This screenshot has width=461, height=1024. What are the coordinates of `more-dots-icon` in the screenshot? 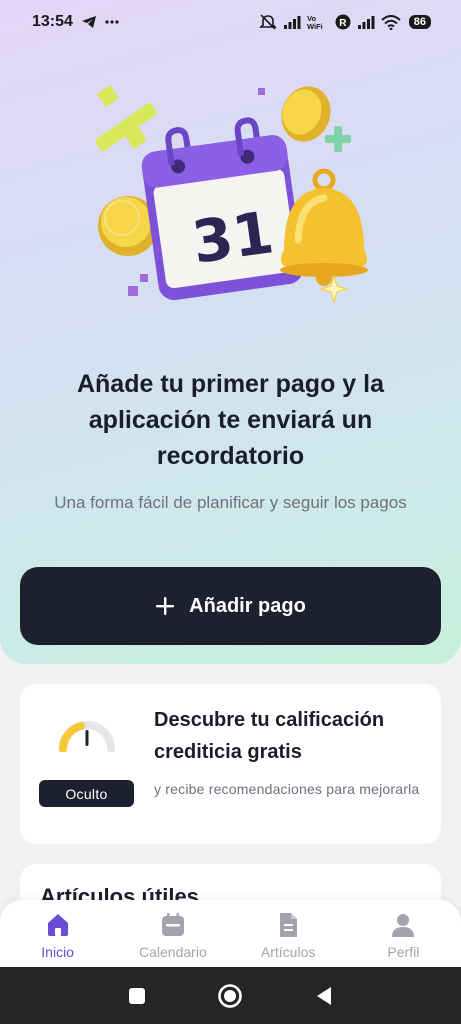 It's located at (112, 22).